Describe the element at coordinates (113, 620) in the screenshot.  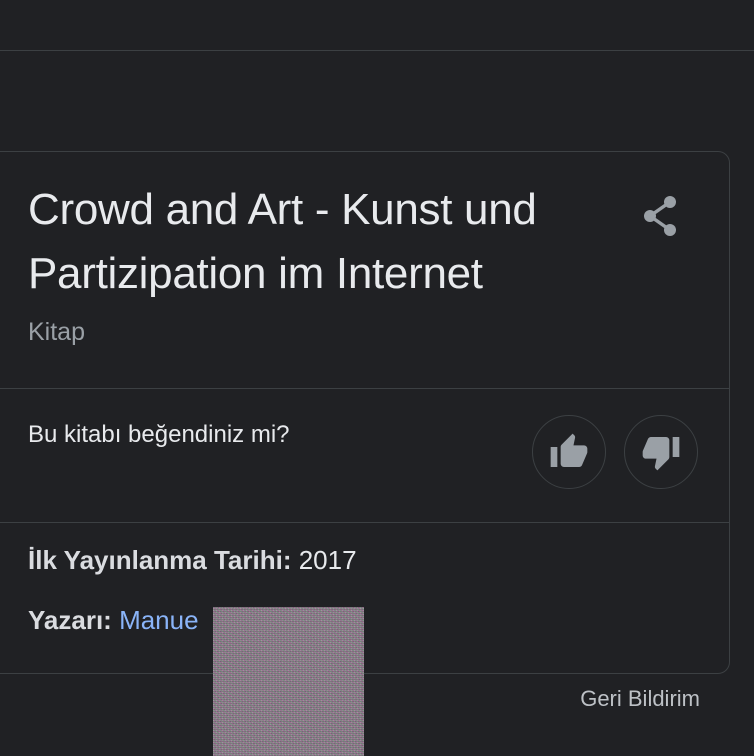
I see `author-fact: Yazarı: Manue` at that location.